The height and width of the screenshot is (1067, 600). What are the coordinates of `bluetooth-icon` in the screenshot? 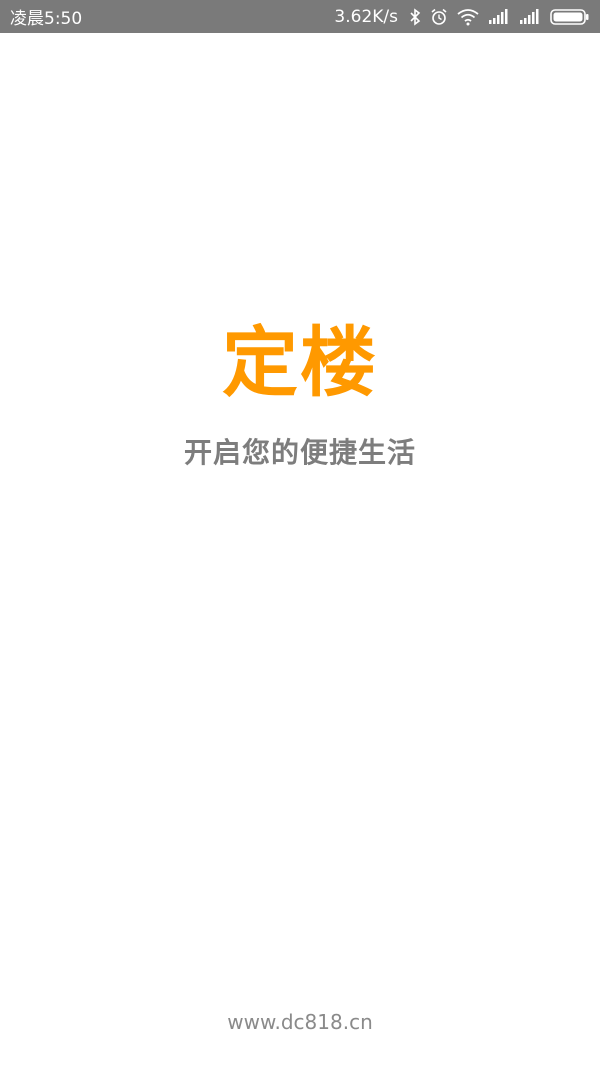 It's located at (415, 16).